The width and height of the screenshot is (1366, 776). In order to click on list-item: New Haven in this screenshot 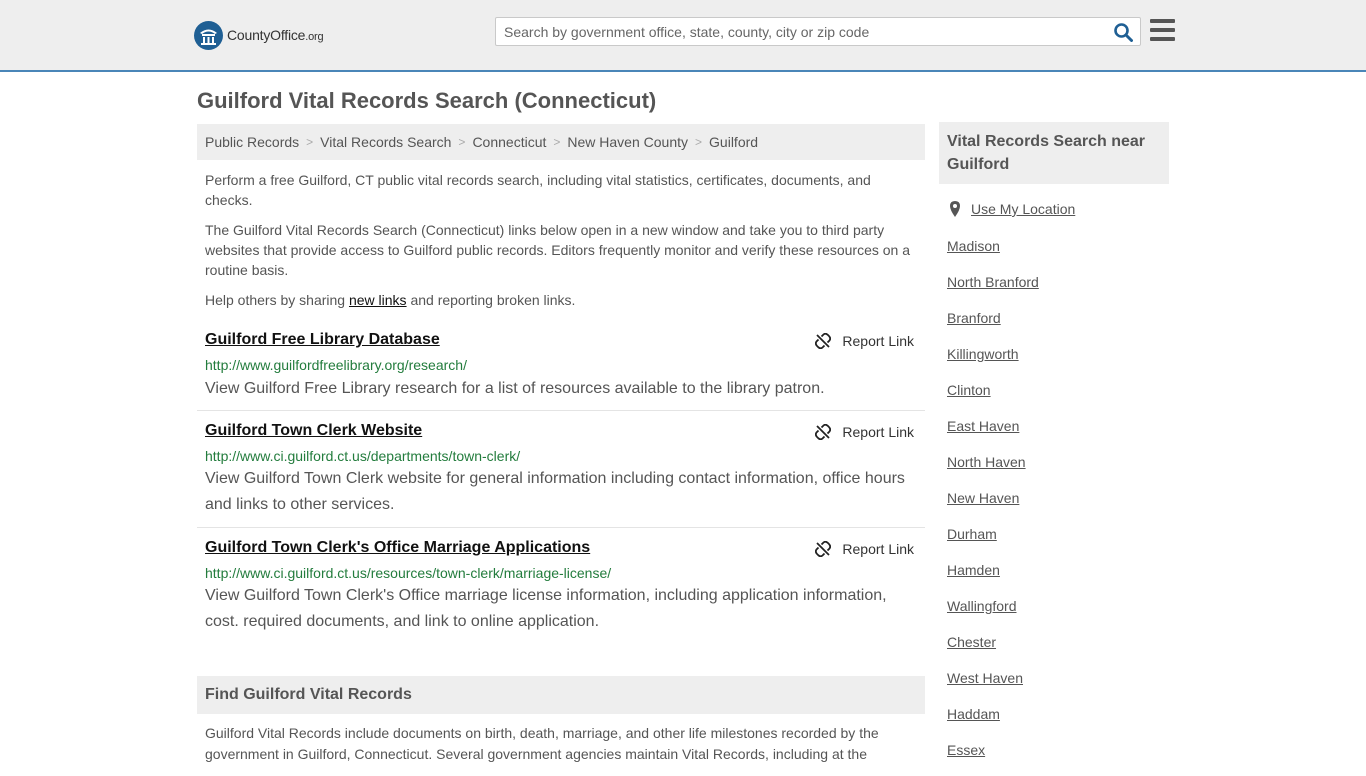, I will do `click(993, 506)`.